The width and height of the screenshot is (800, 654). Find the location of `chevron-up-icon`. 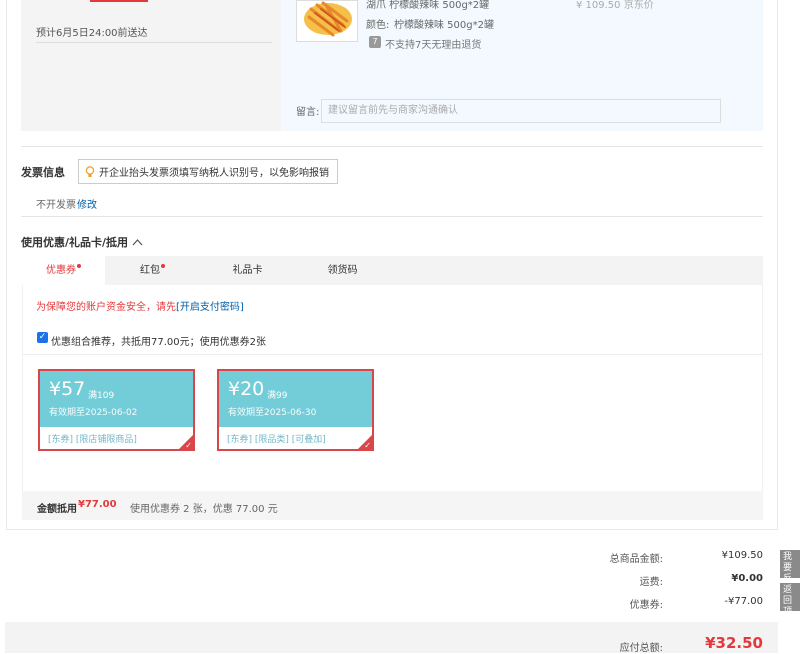

chevron-up-icon is located at coordinates (137, 242).